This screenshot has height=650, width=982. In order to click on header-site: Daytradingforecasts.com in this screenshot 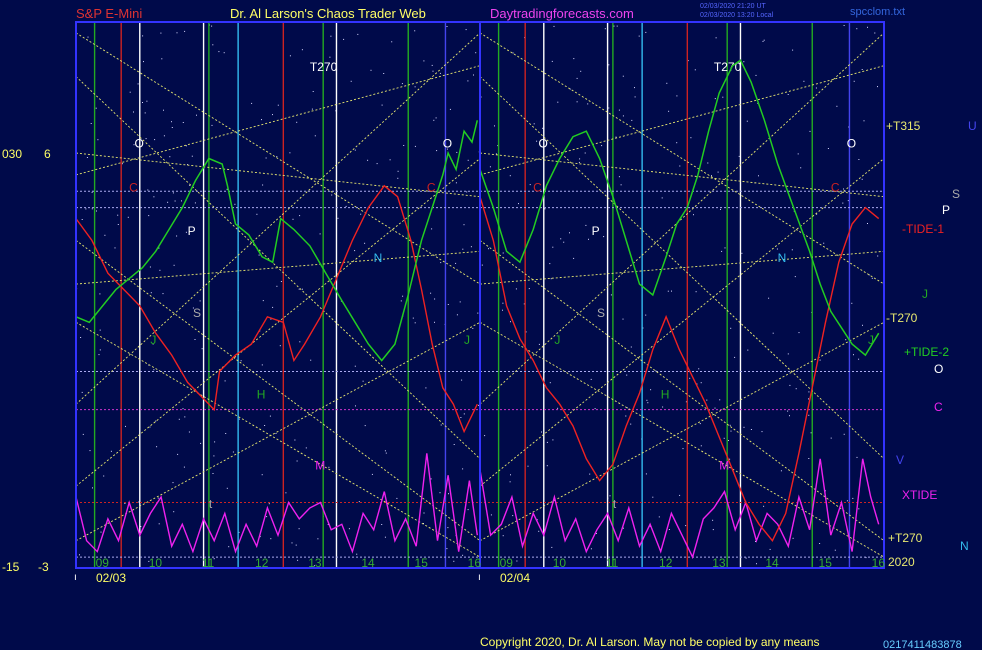, I will do `click(562, 13)`.